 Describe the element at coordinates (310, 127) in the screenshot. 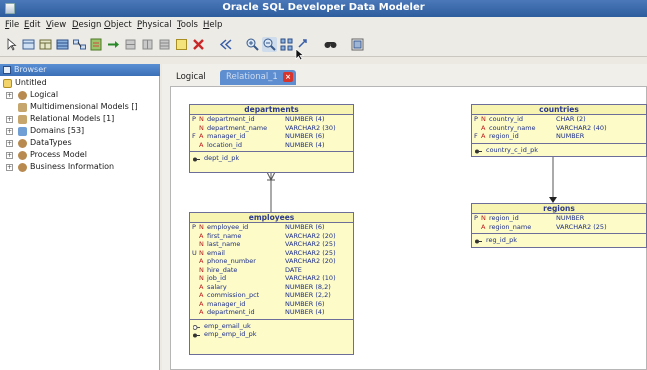

I see `column-type: VARCHAR2 (30)` at that location.